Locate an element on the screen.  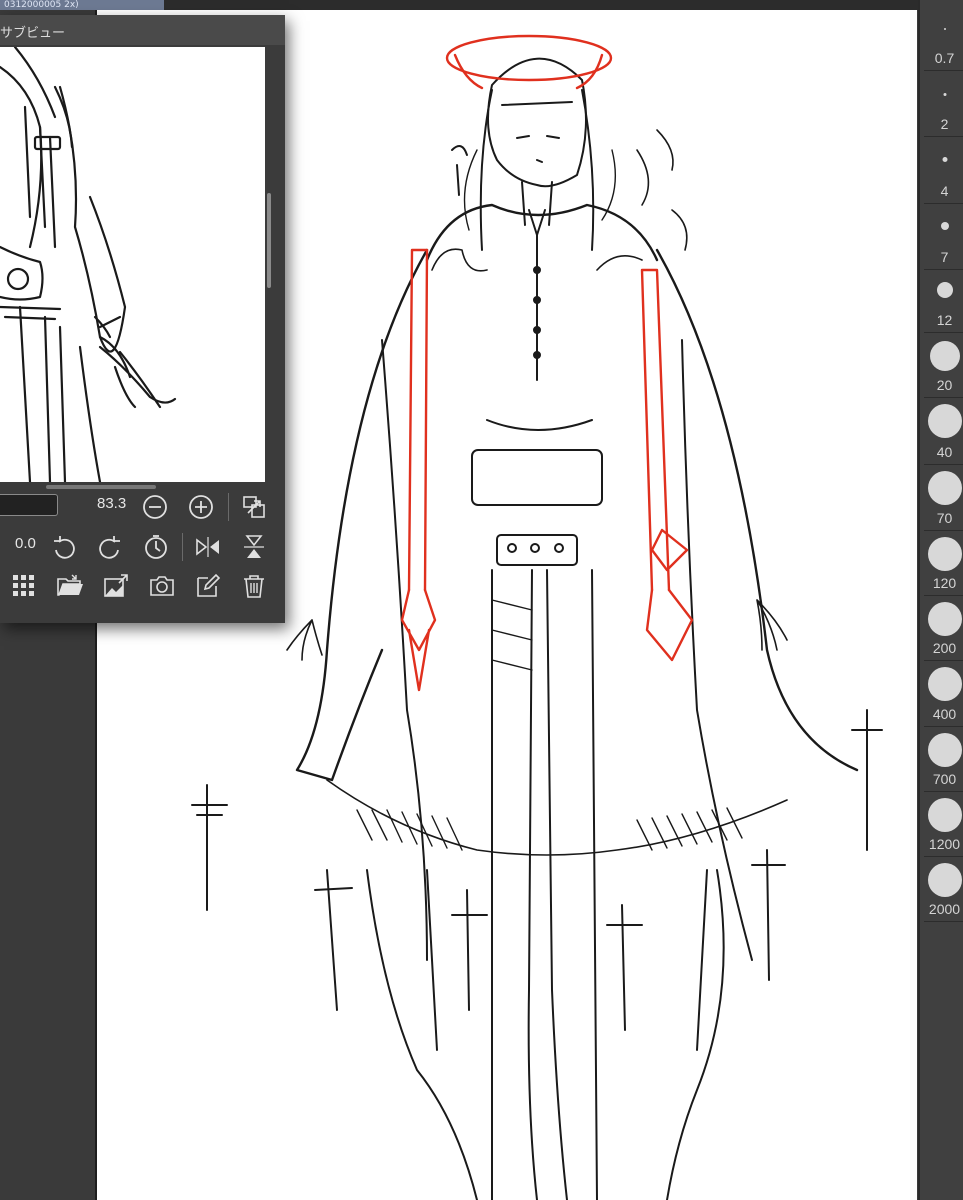
camera-icon is located at coordinates (162, 586).